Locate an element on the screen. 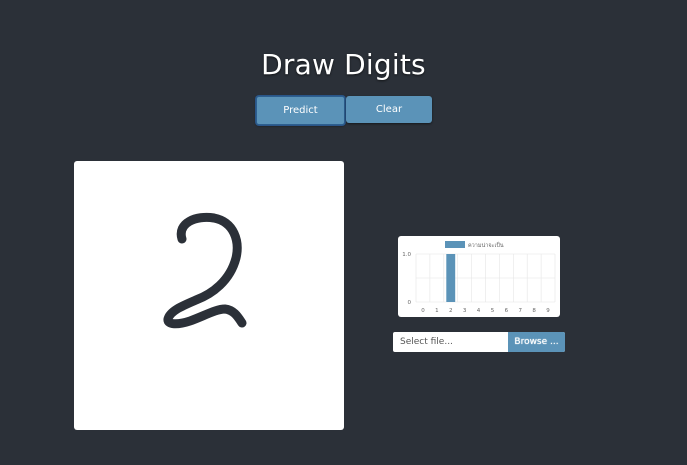 The width and height of the screenshot is (687, 465). chart-xtick-label: 5 is located at coordinates (493, 311).